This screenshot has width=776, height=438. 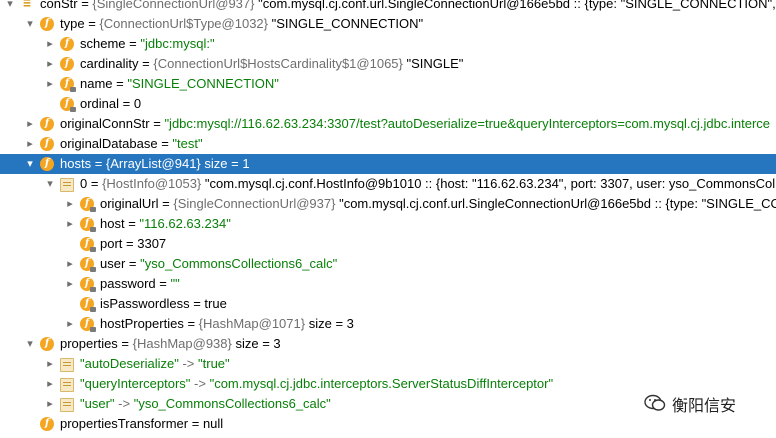 What do you see at coordinates (124, 423) in the screenshot?
I see `field-name: propertiesTransformer` at bounding box center [124, 423].